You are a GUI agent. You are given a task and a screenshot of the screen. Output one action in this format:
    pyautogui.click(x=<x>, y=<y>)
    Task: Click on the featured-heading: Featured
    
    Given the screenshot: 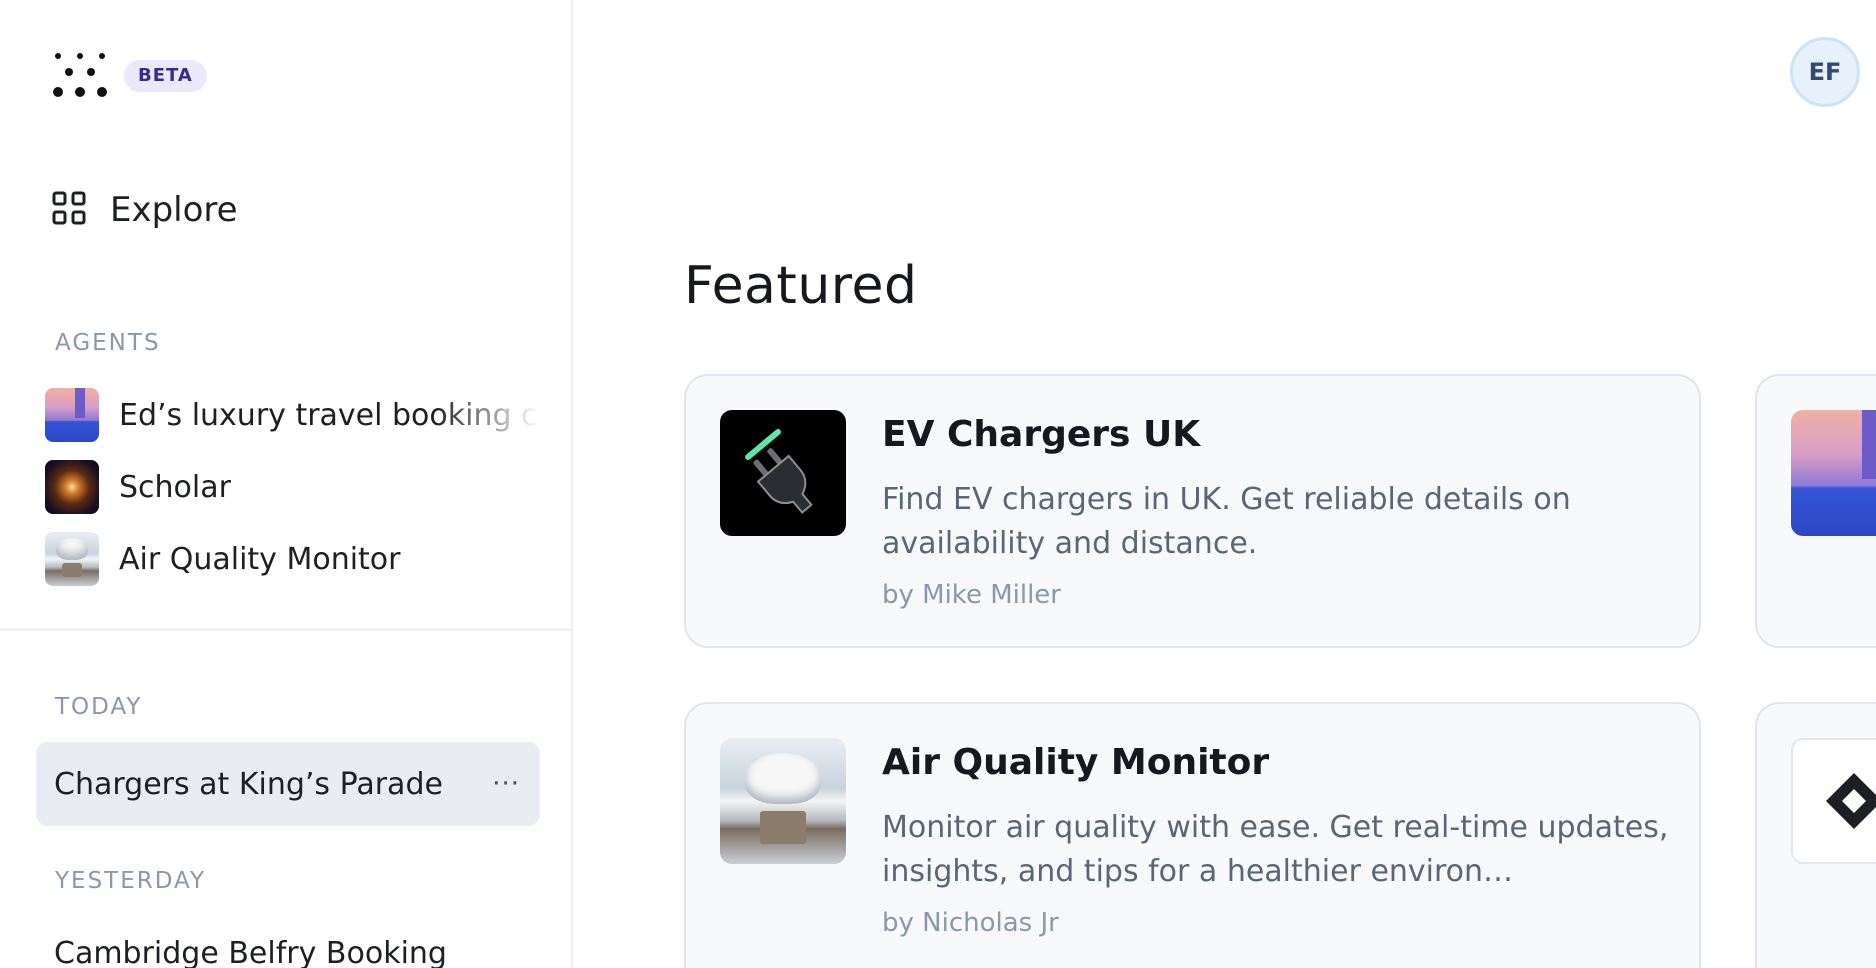 What is the action you would take?
    pyautogui.click(x=801, y=286)
    